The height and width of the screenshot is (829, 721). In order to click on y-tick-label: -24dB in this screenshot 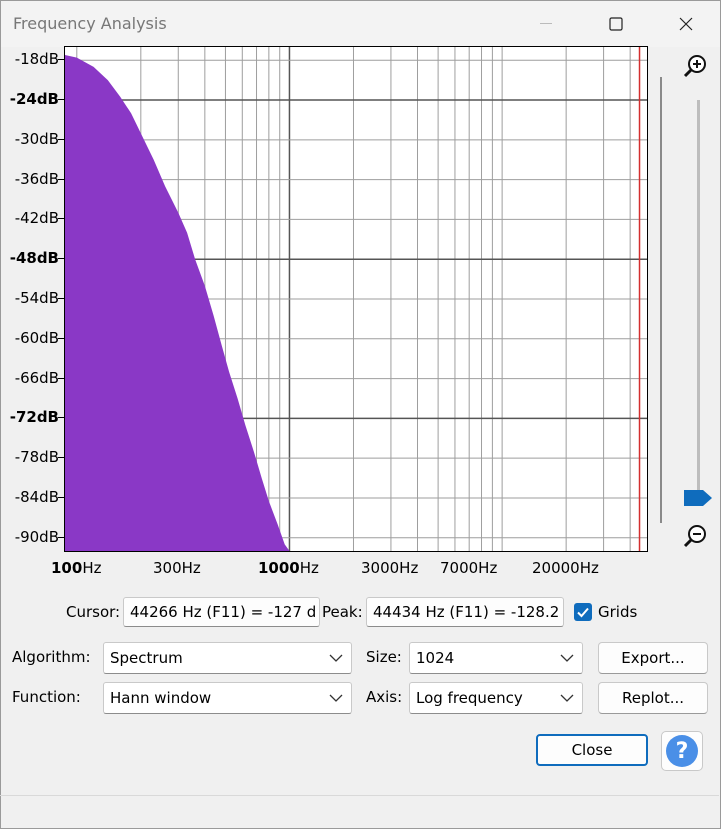, I will do `click(34, 99)`.